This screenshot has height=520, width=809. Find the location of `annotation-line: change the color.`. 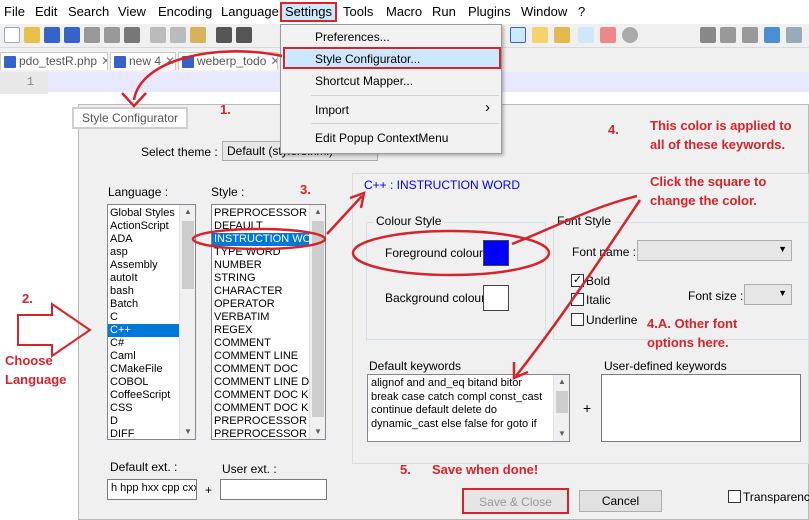

annotation-line: change the color. is located at coordinates (703, 200).